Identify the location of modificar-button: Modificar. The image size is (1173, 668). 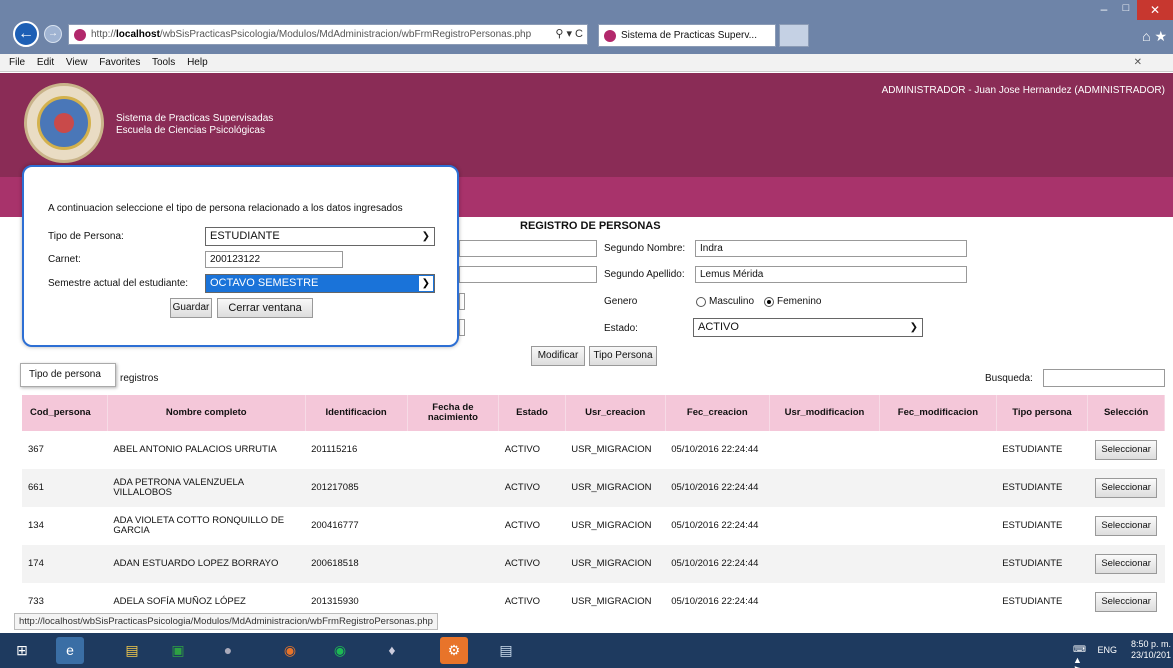
(558, 356).